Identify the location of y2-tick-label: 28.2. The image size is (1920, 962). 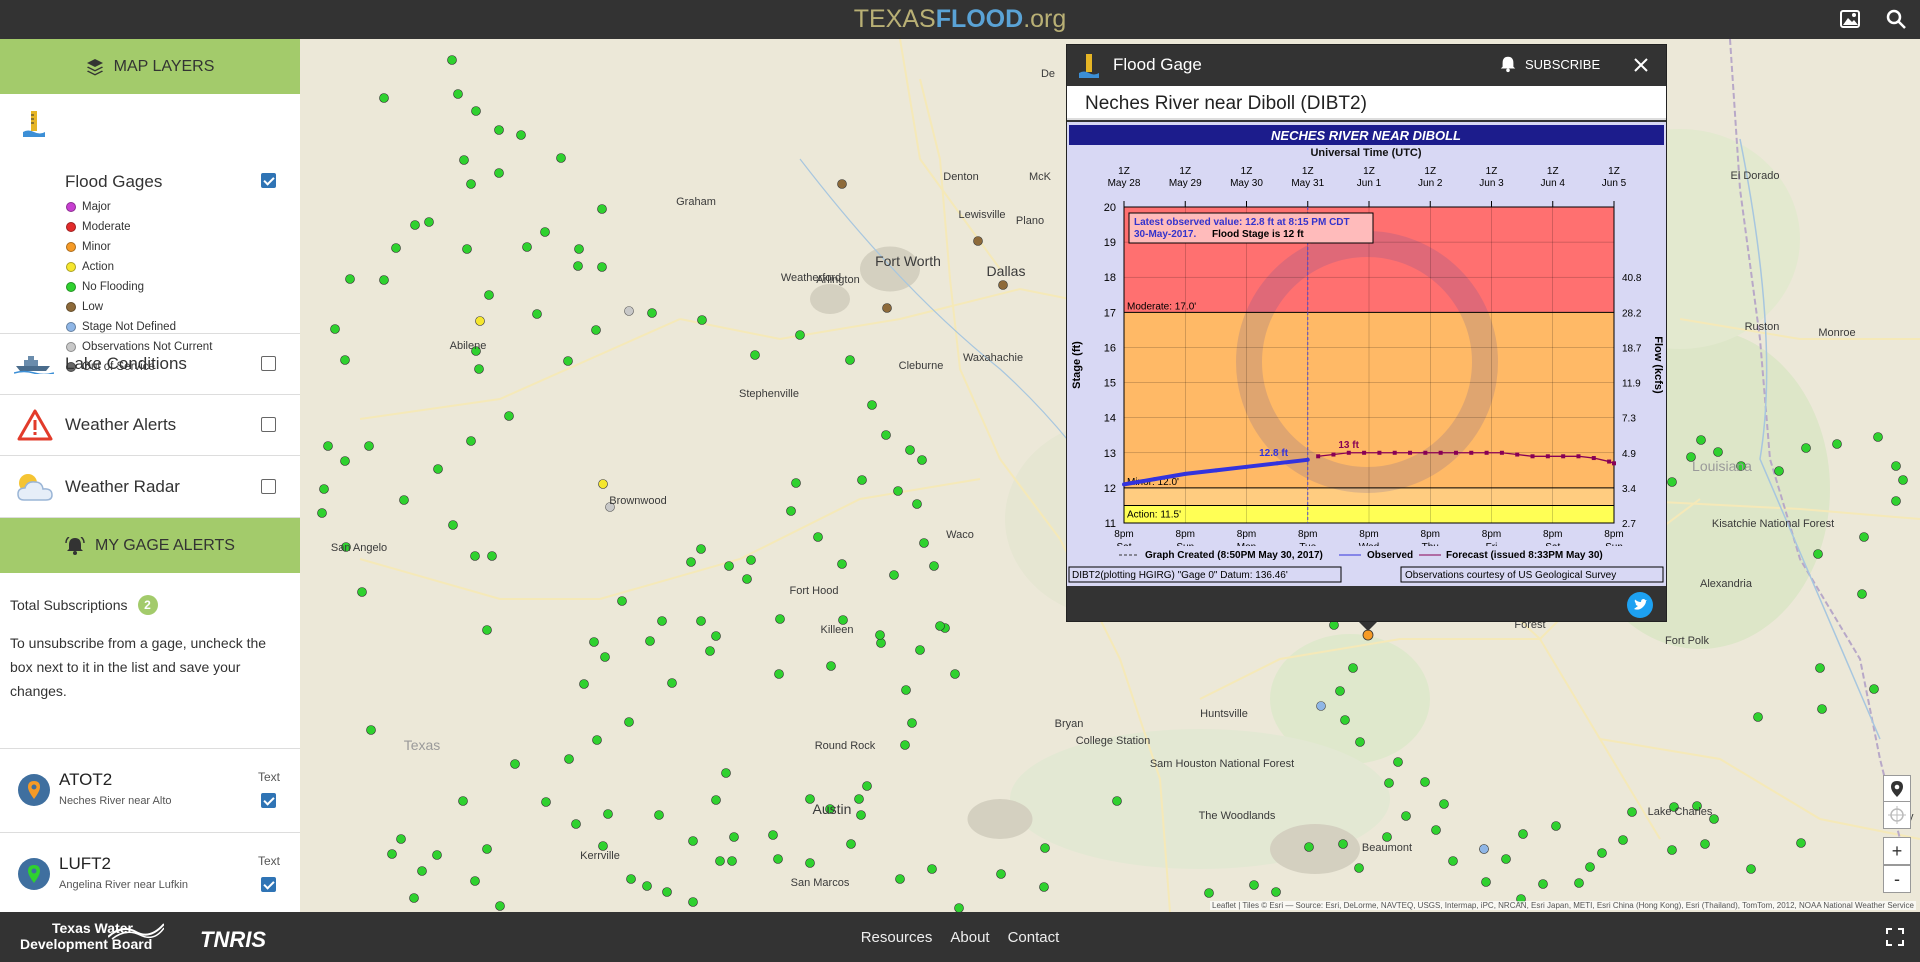
(1632, 313).